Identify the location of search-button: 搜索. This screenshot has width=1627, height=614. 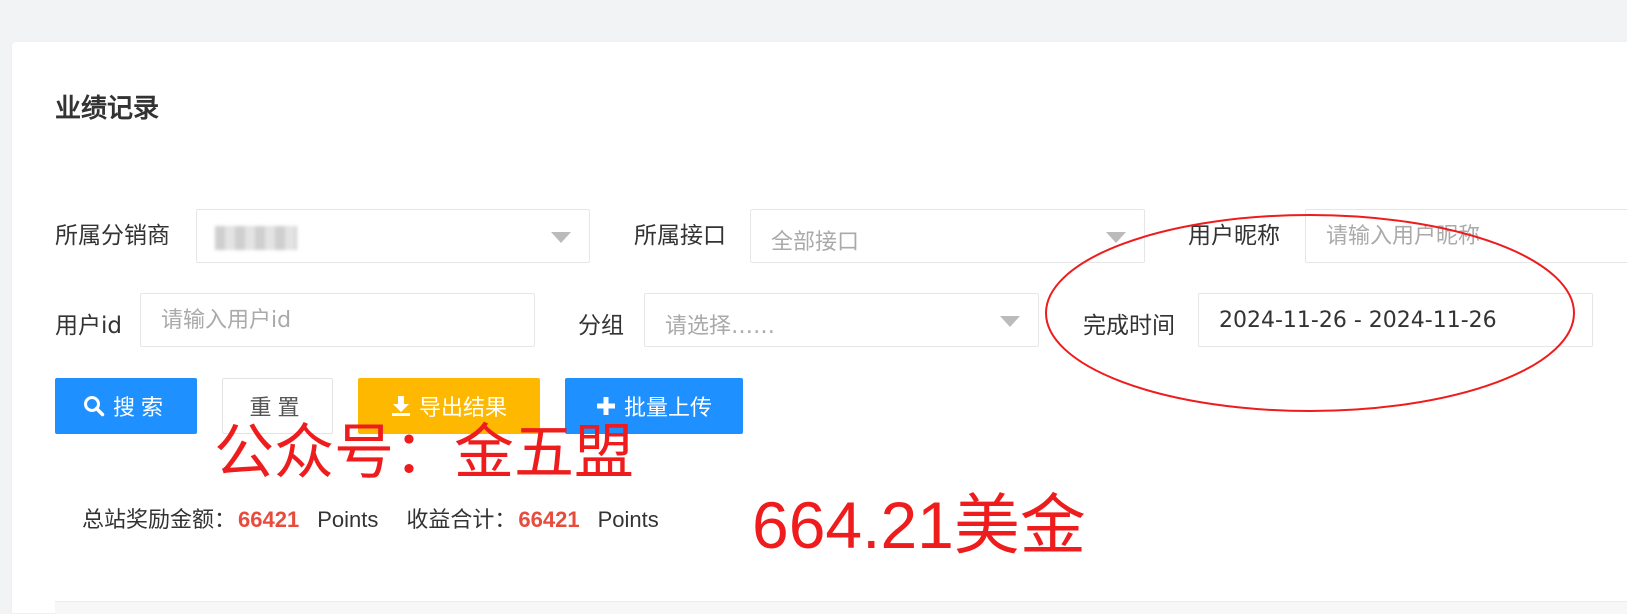
(126, 406).